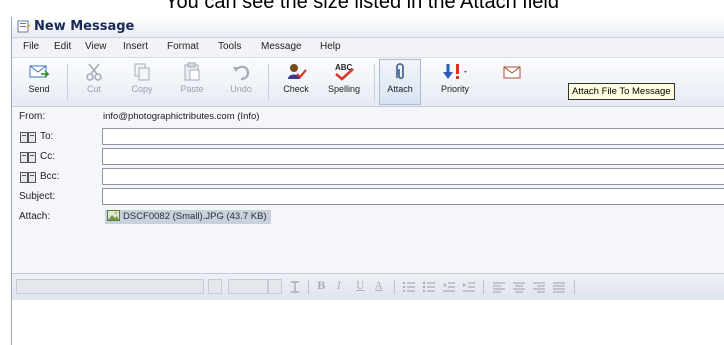 The height and width of the screenshot is (345, 724). What do you see at coordinates (539, 287) in the screenshot?
I see `align-right-icon` at bounding box center [539, 287].